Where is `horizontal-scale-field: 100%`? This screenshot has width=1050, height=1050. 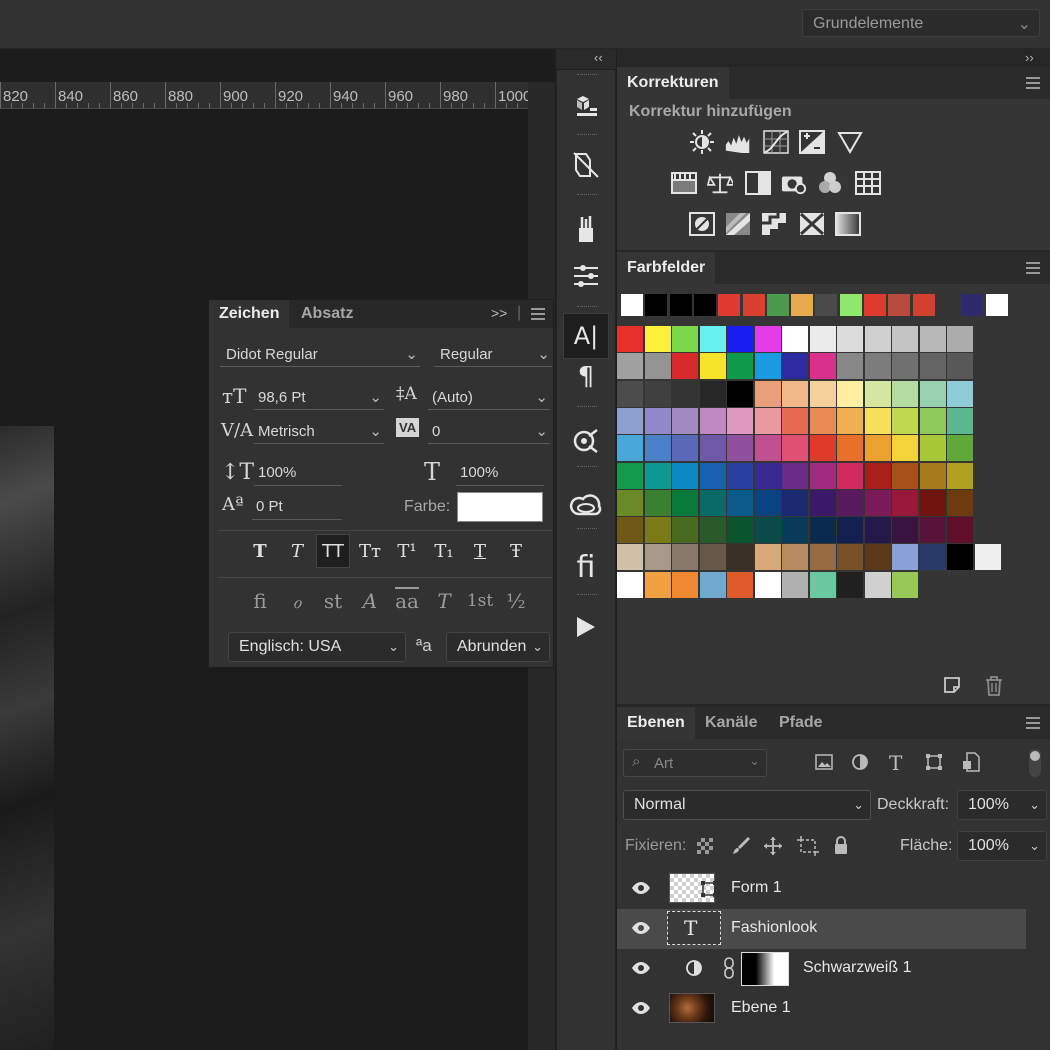
horizontal-scale-field: 100% is located at coordinates (500, 473).